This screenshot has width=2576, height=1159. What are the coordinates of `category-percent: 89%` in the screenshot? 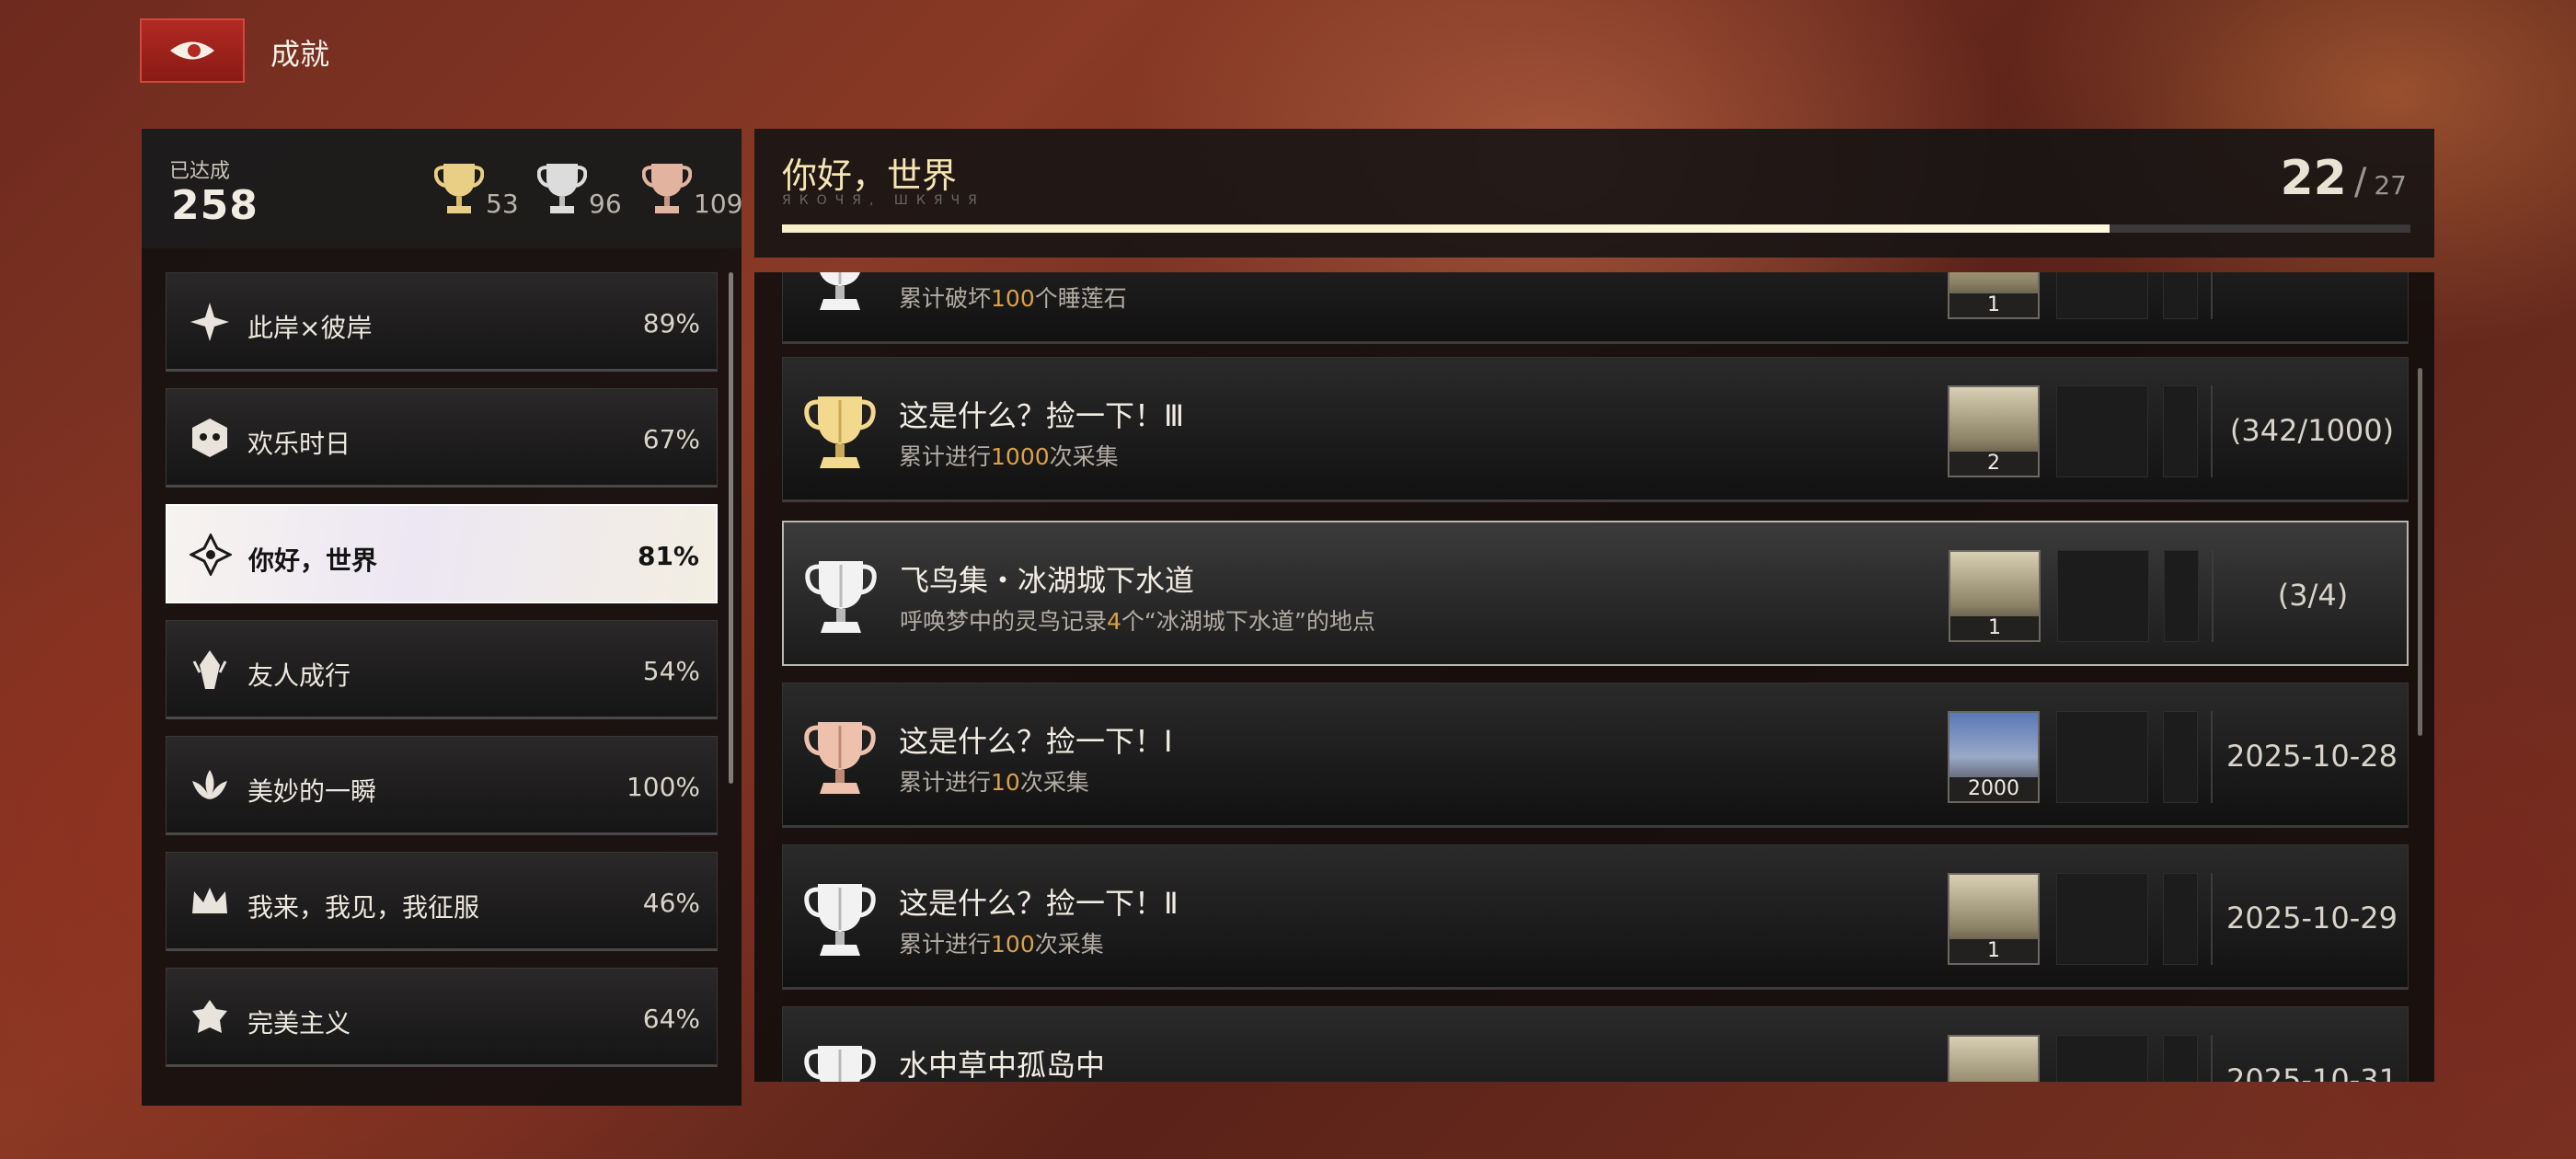 It's located at (671, 323).